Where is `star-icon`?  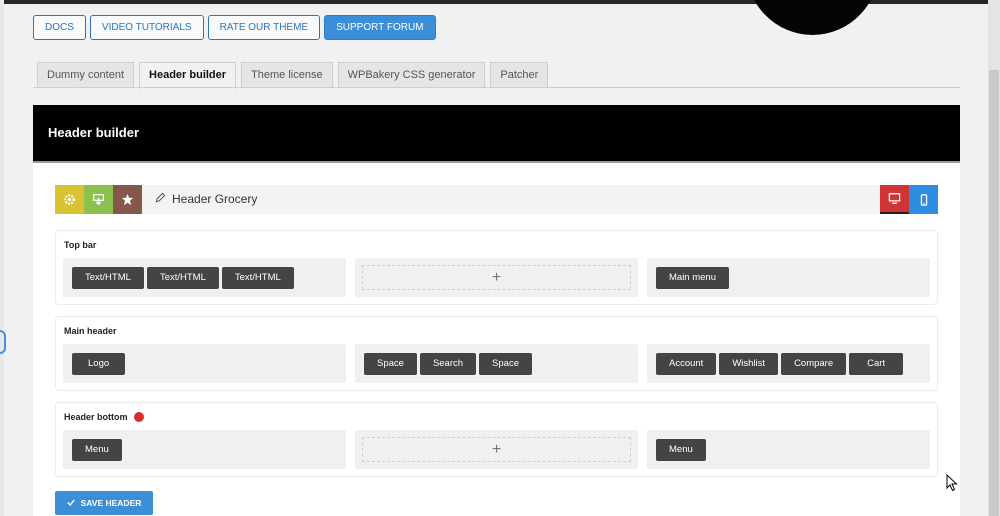
star-icon is located at coordinates (127, 199).